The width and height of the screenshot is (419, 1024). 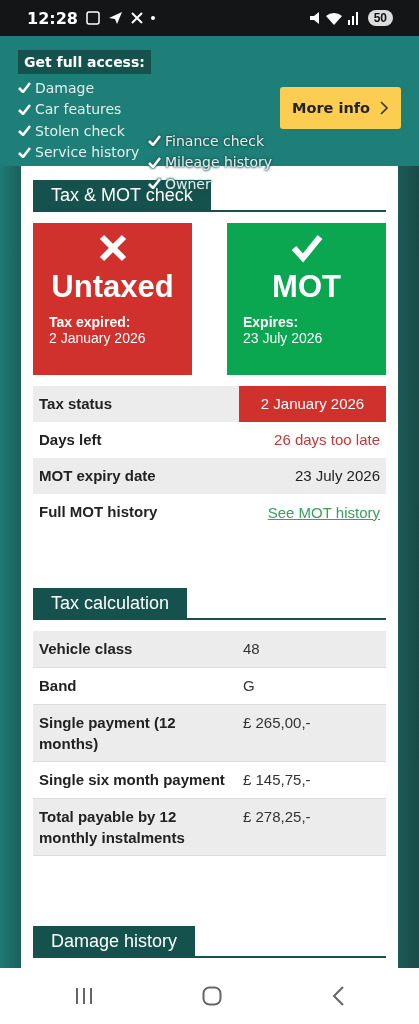 What do you see at coordinates (87, 152) in the screenshot?
I see `feature-text: Service history` at bounding box center [87, 152].